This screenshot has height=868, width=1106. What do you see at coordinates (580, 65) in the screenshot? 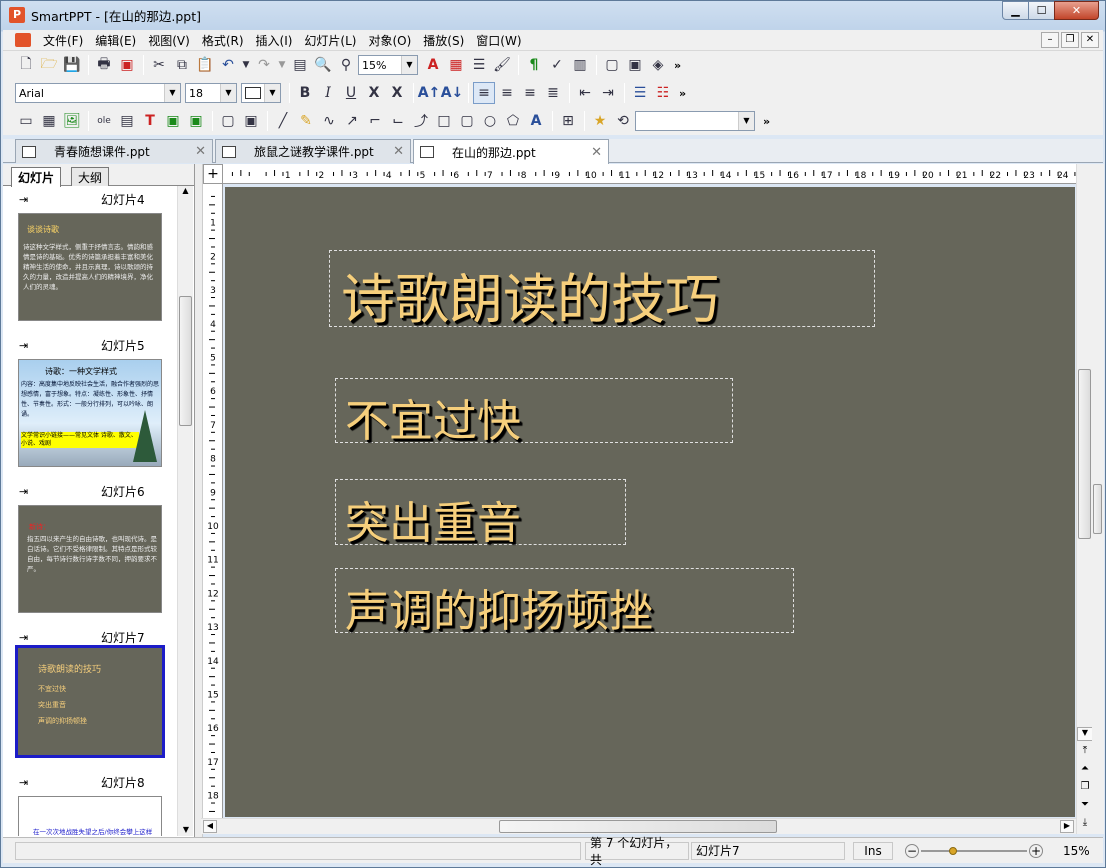
I see `chart-icon: ▥` at bounding box center [580, 65].